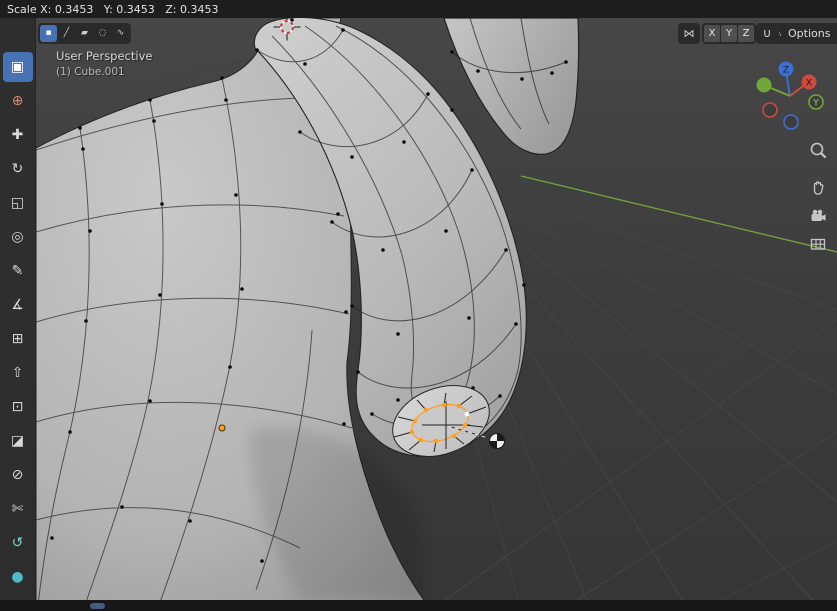 The height and width of the screenshot is (611, 837). What do you see at coordinates (113, 9) in the screenshot?
I see `transform-status-text: Scale X: 0.3453 Y: 0.3453 Z: 0.3453` at bounding box center [113, 9].